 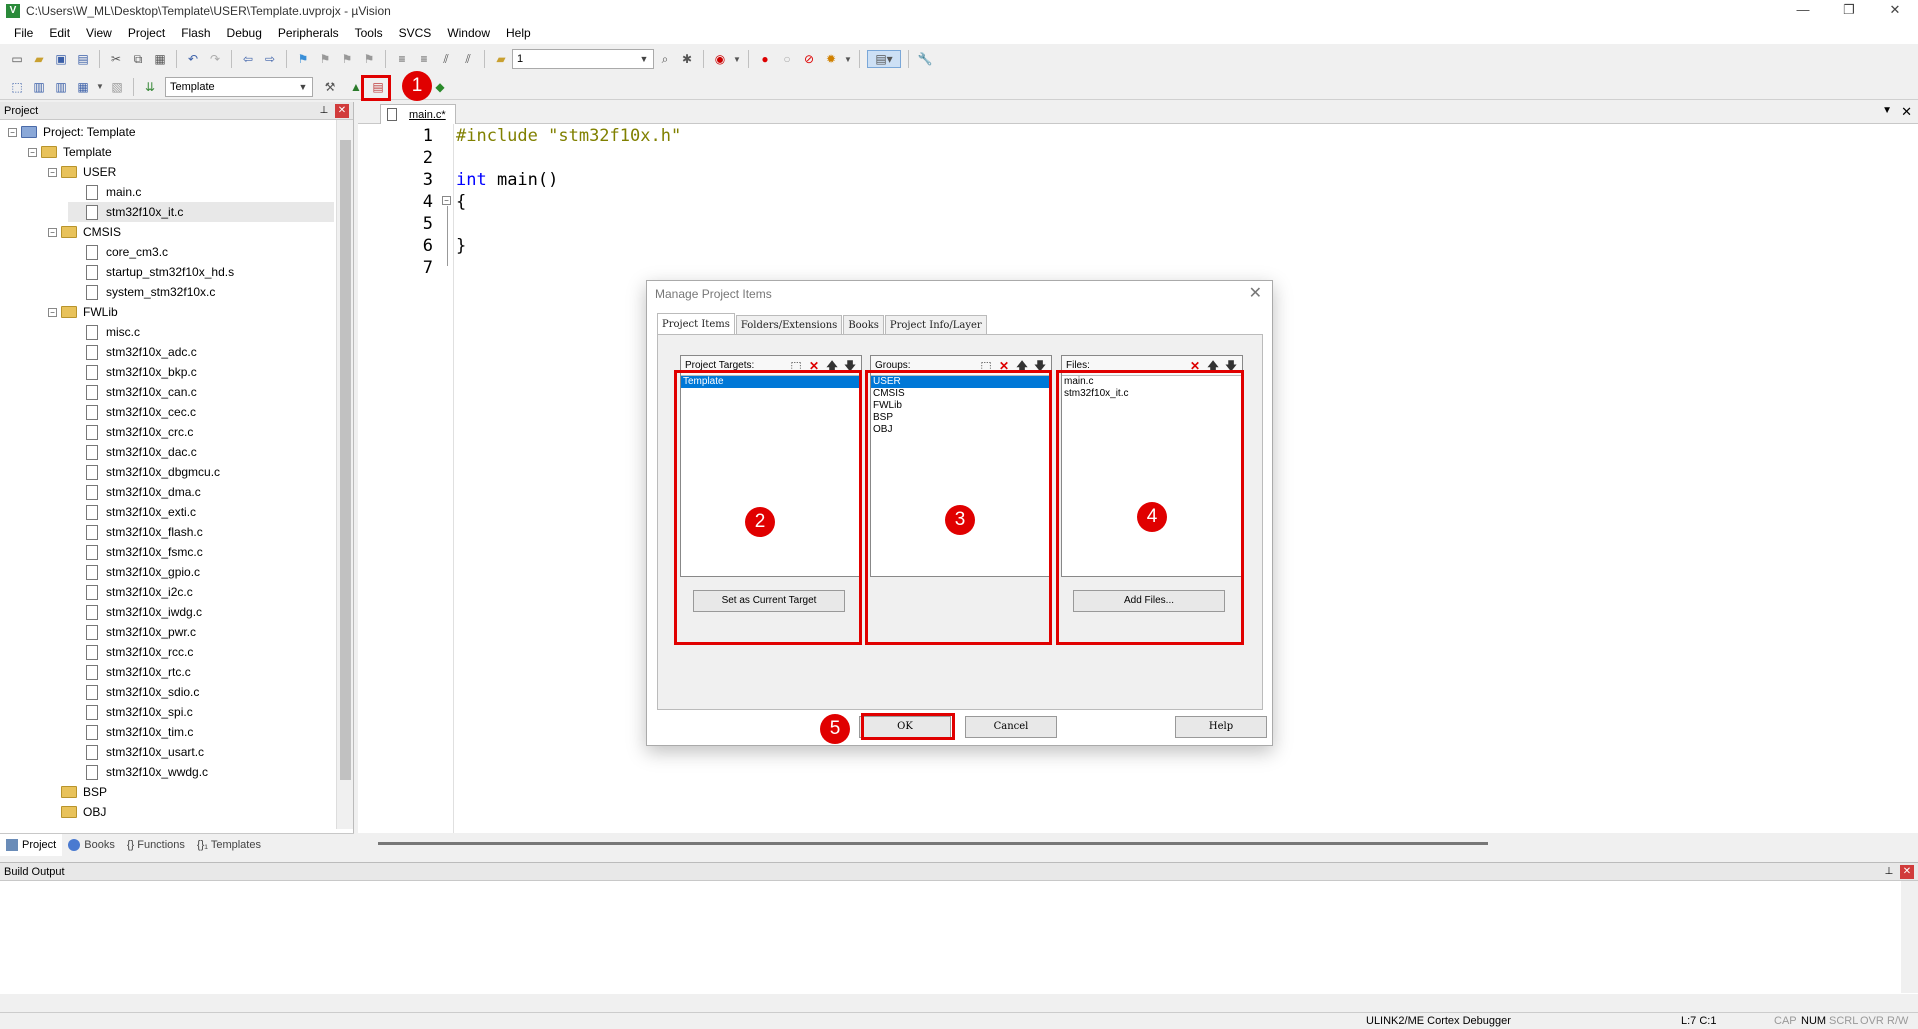 I want to click on download-icon: ⇊, so click(x=150, y=87).